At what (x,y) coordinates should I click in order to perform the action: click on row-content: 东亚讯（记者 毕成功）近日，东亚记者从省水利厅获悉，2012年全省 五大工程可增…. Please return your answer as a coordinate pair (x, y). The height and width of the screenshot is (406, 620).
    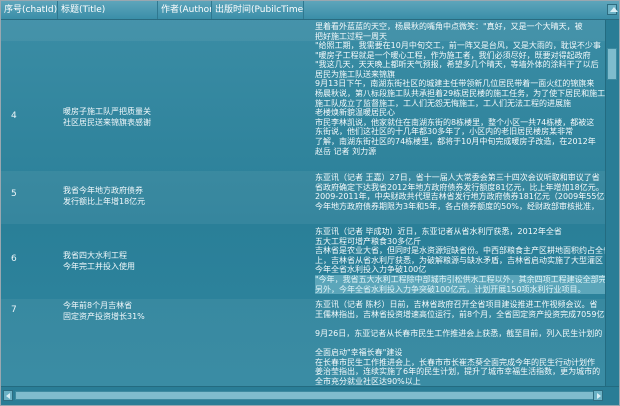
    Looking at the image, I should click on (460, 261).